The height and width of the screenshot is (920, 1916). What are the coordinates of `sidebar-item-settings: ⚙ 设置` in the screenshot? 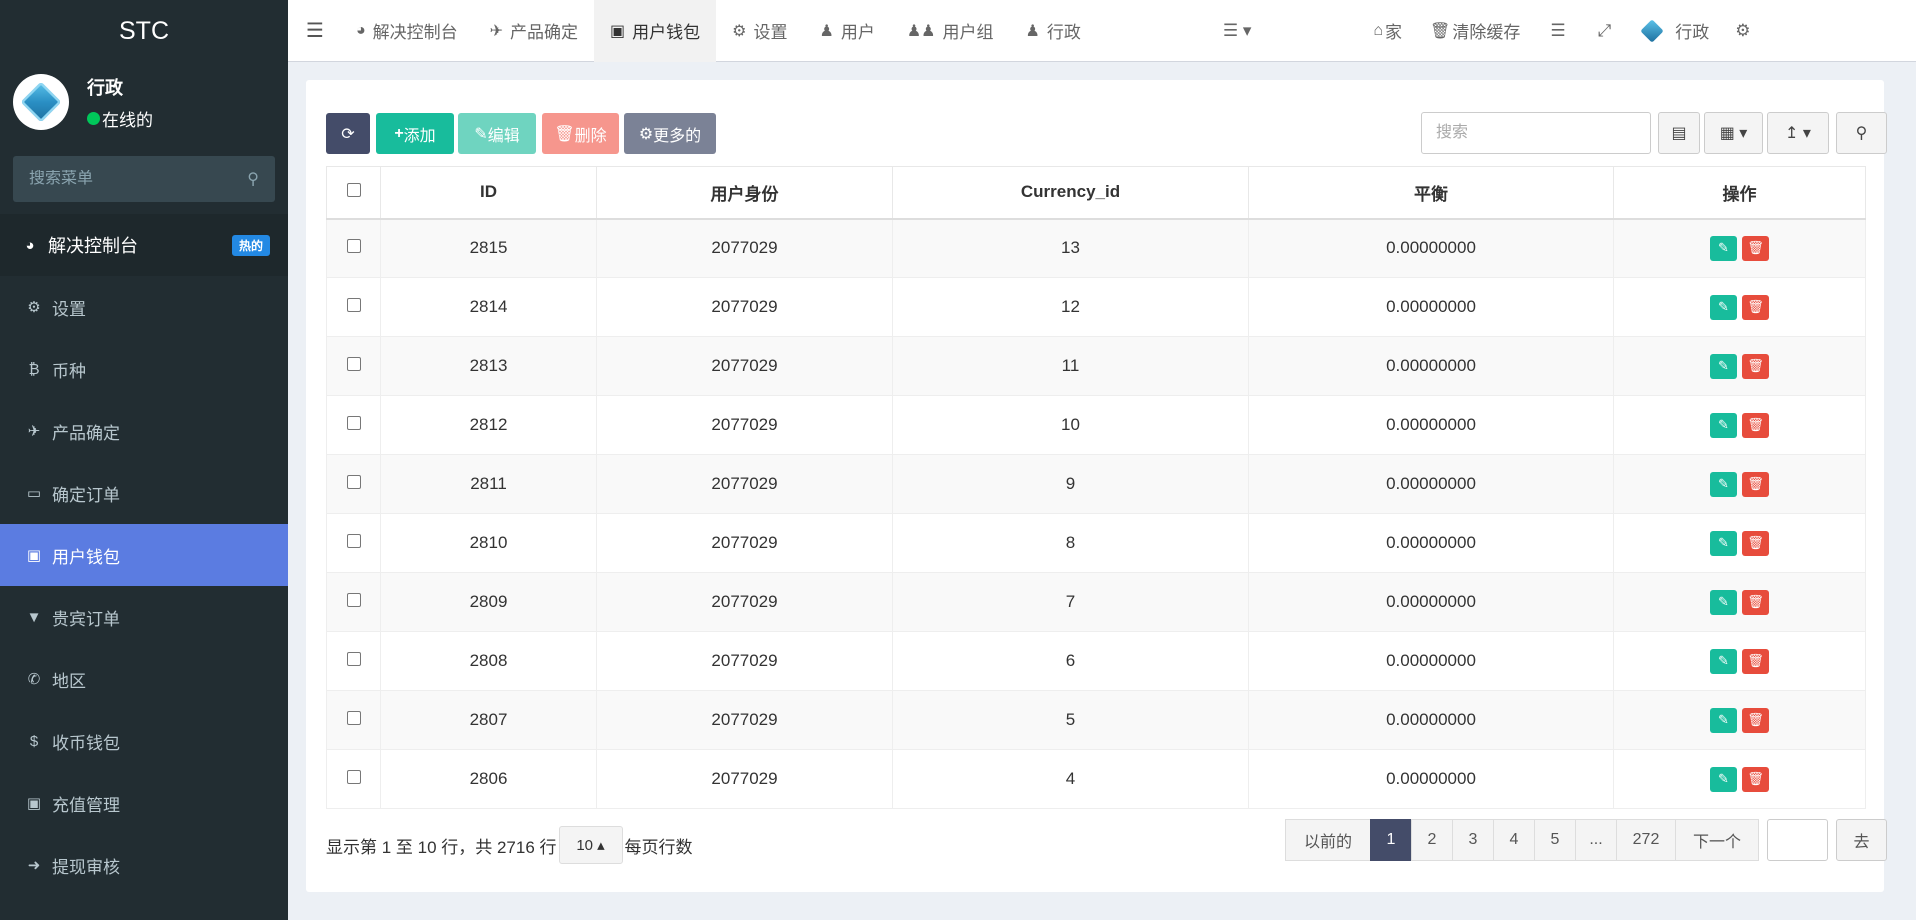 It's located at (144, 307).